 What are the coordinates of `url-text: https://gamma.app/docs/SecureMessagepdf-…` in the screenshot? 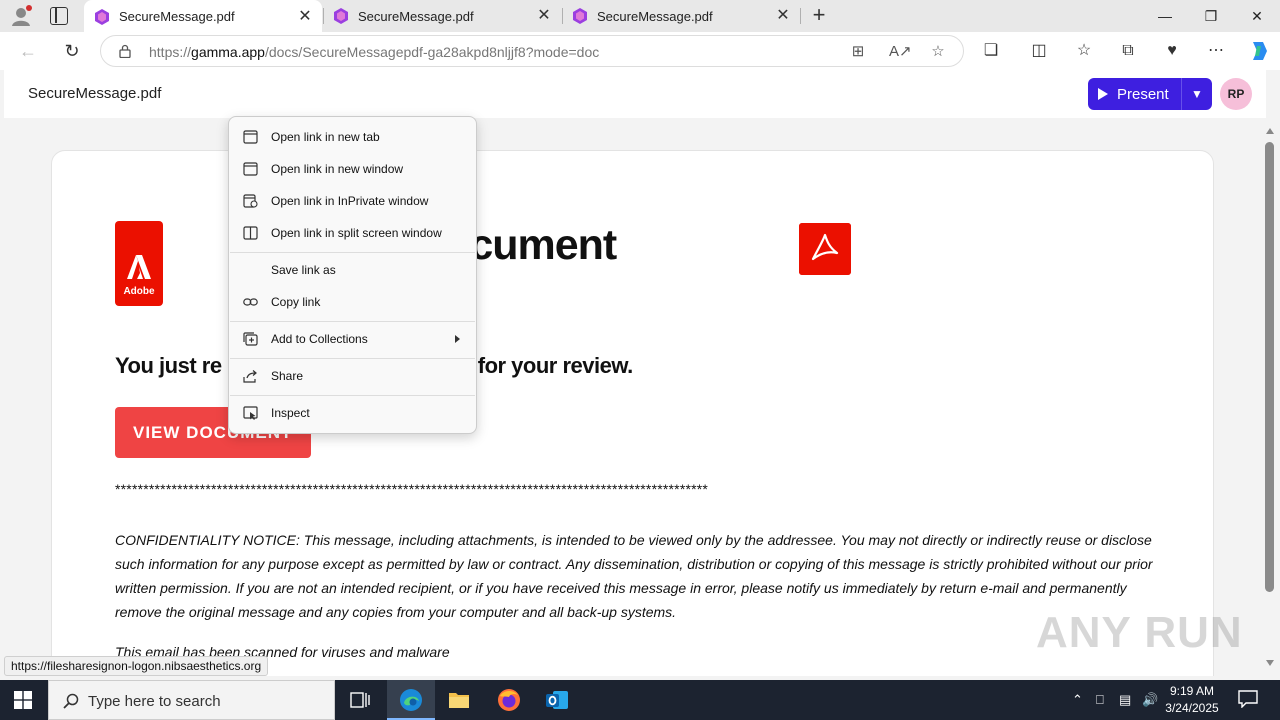 It's located at (374, 52).